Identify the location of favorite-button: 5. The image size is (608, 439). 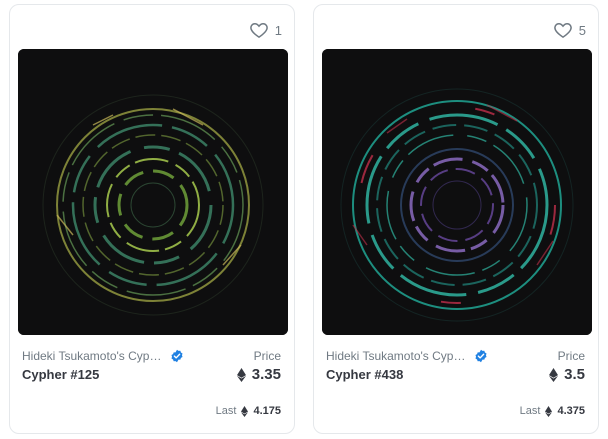
(569, 30).